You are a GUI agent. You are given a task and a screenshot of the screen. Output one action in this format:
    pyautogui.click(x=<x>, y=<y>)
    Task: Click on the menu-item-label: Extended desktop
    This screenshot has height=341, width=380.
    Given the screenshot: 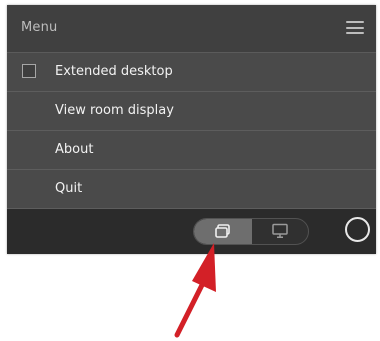 What is the action you would take?
    pyautogui.click(x=114, y=71)
    